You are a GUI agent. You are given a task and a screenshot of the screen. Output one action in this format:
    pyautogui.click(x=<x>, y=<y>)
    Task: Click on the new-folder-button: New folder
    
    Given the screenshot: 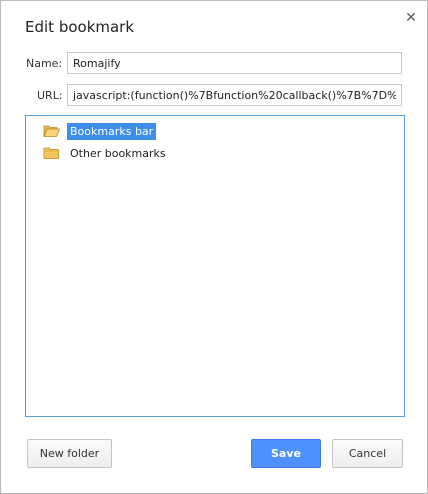 What is the action you would take?
    pyautogui.click(x=69, y=453)
    